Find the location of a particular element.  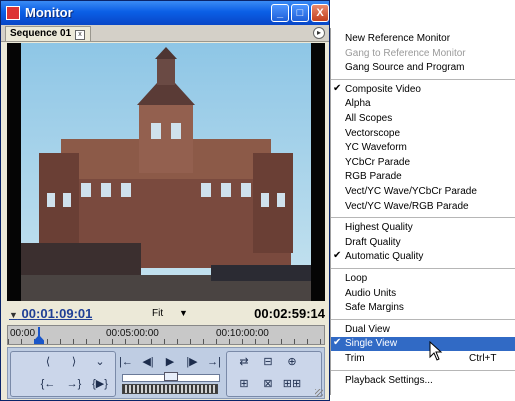

menu-item-vect-yc-wave-ycbcr-parade: Vect/YC Wave/YCbCr Parade is located at coordinates (423, 192).